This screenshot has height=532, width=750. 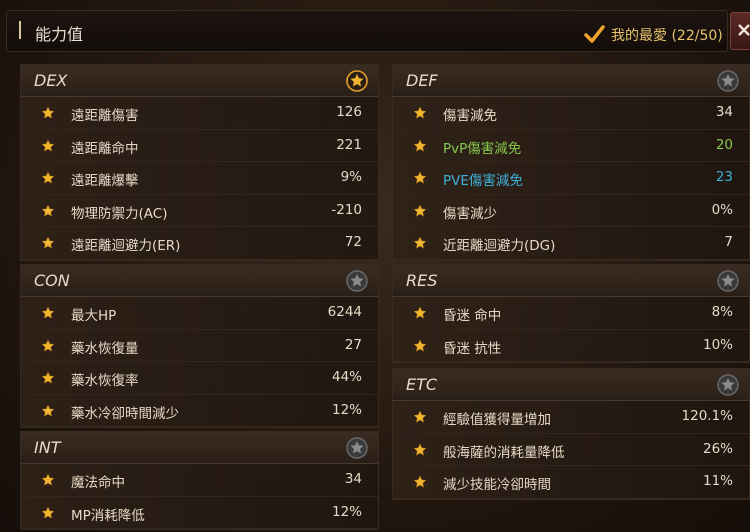 What do you see at coordinates (199, 480) in the screenshot?
I see `panel-int: INT 魔法命中 34 MP消耗降低 12%` at bounding box center [199, 480].